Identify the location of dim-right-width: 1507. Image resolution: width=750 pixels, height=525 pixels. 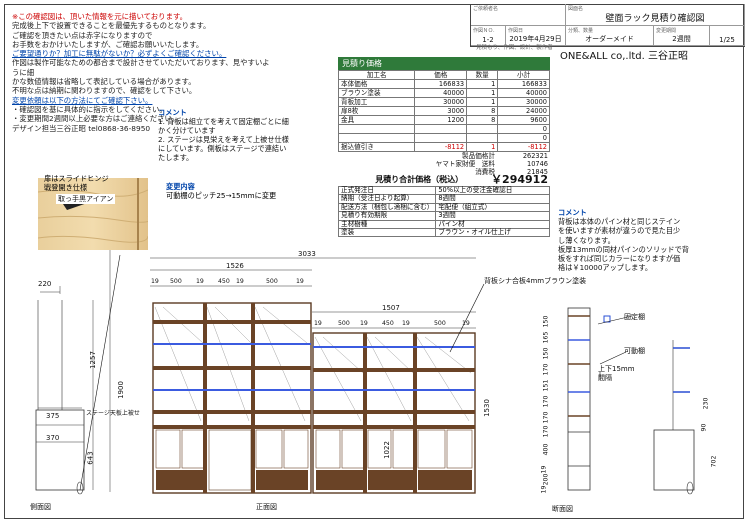
(391, 308).